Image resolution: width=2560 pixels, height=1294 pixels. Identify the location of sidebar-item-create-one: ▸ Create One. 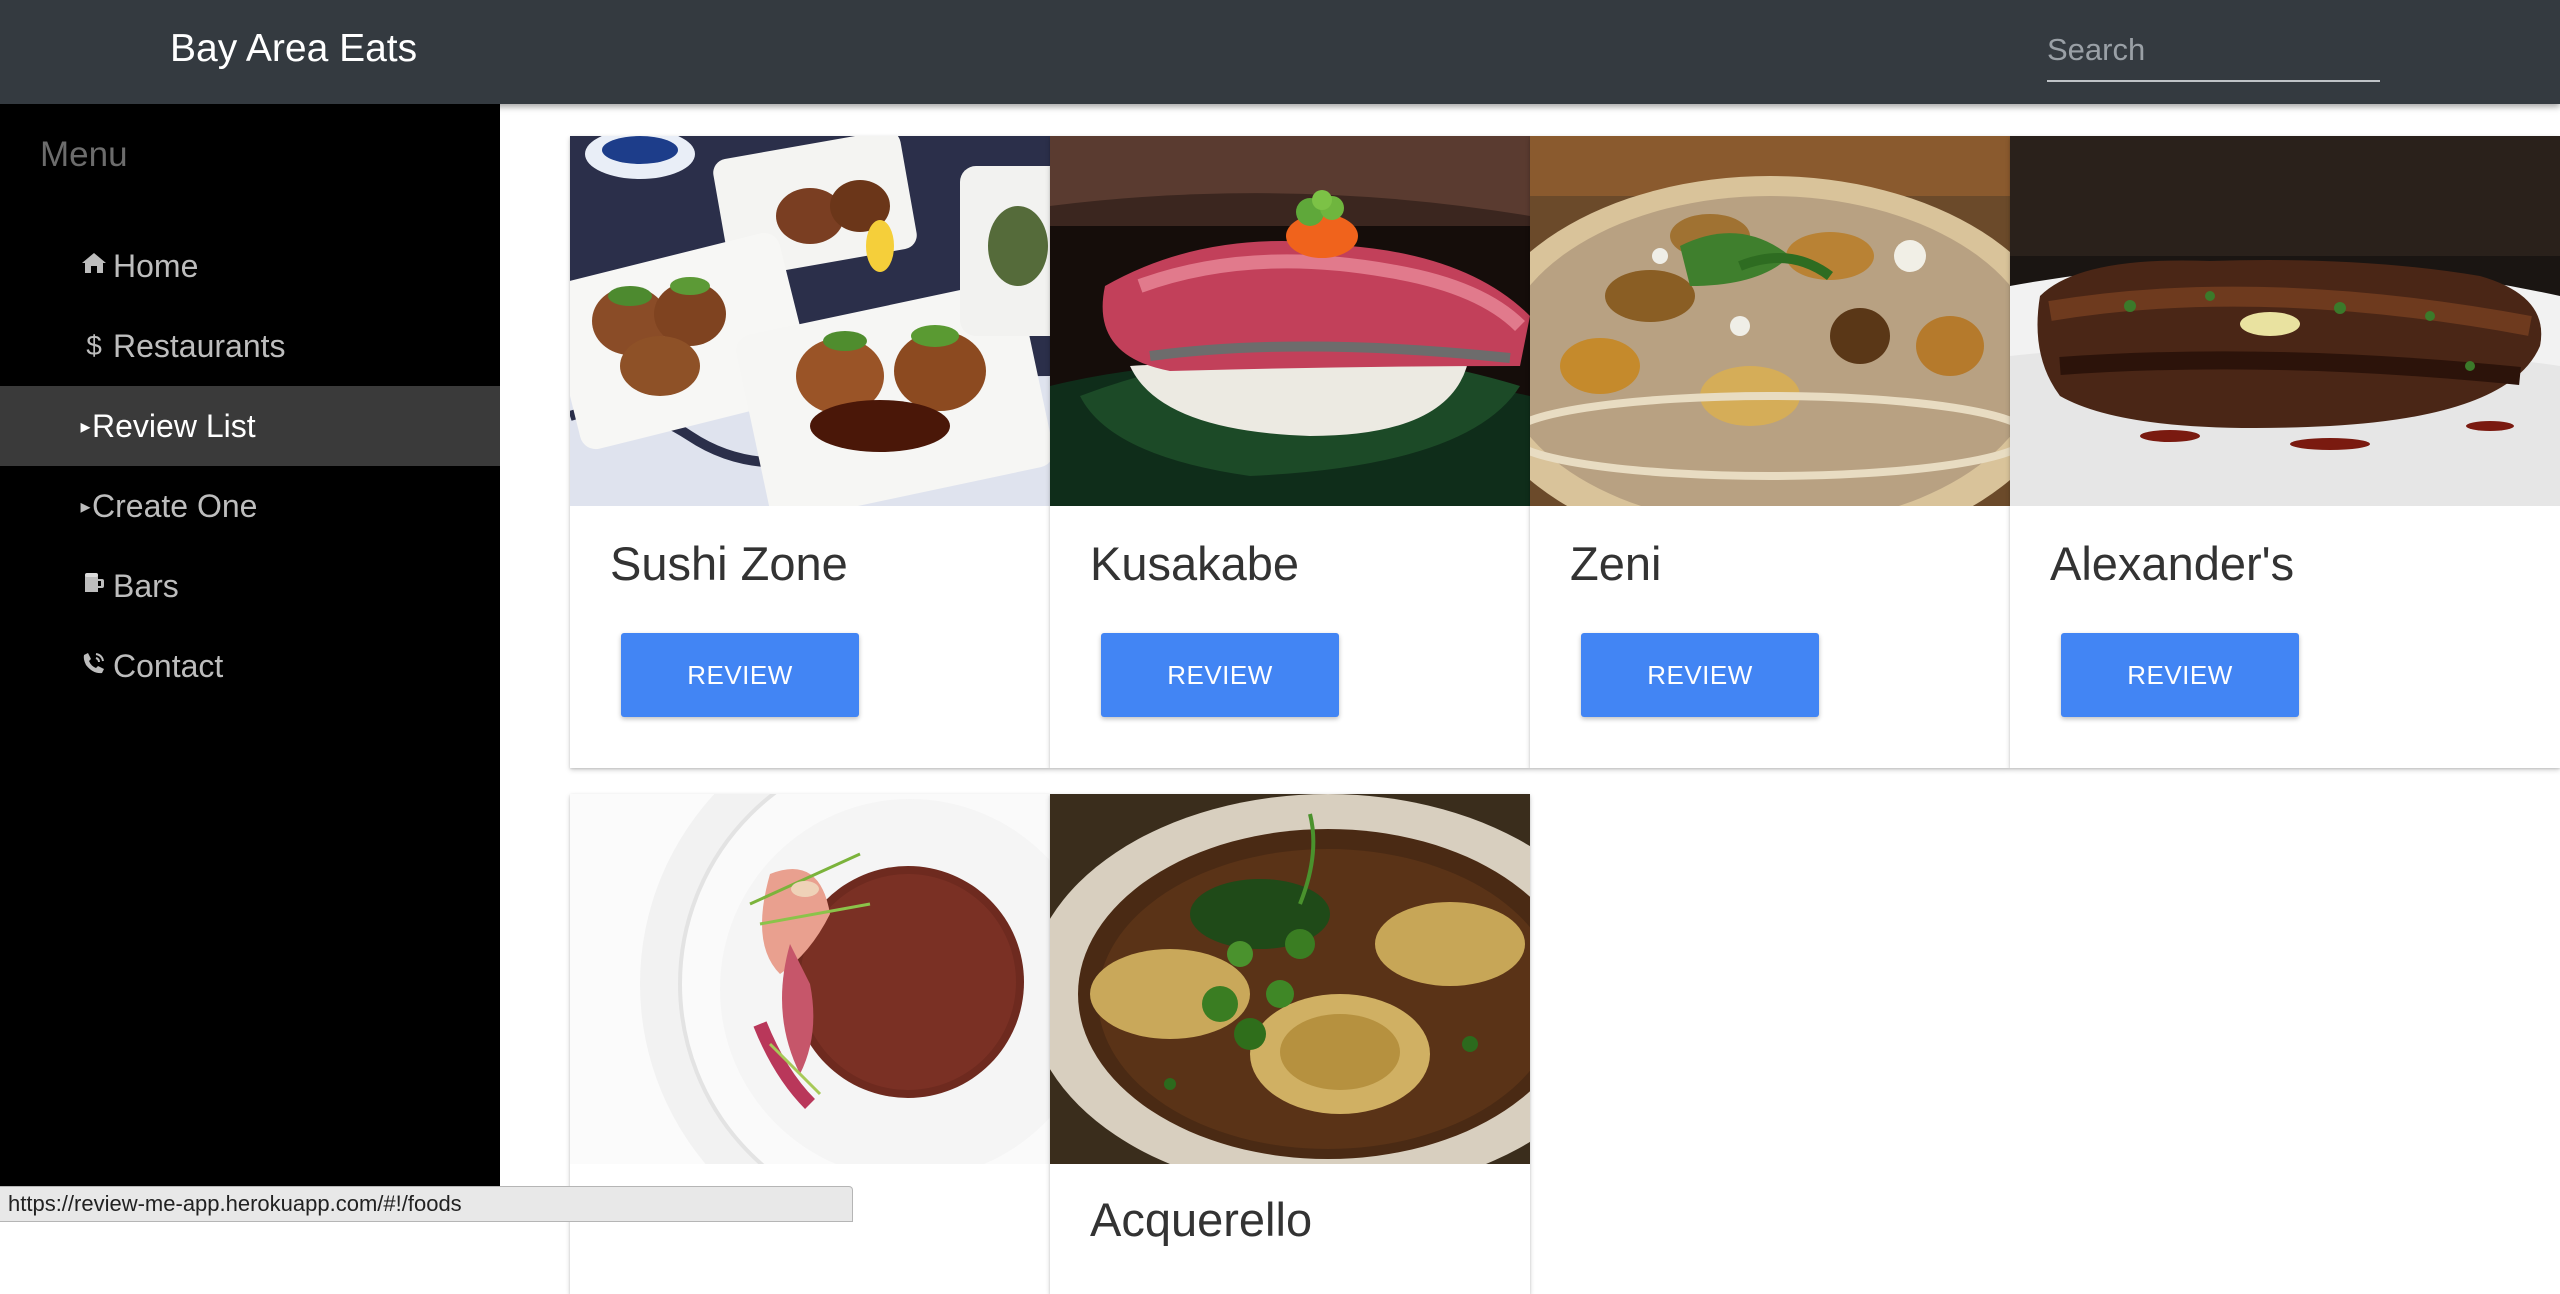
(250, 506).